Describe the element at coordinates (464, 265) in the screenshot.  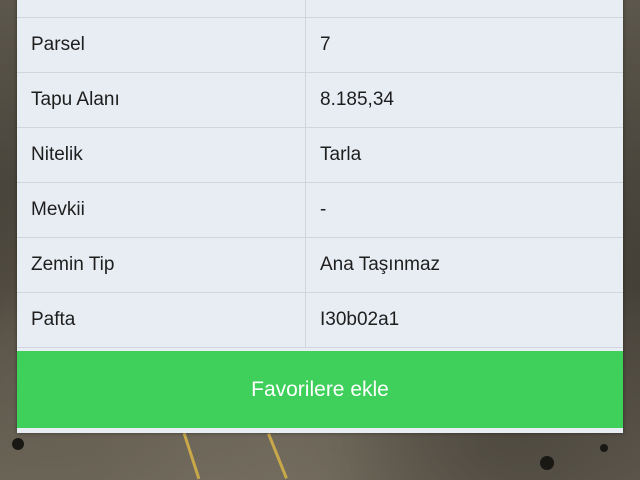
I see `row-value-zemin-tip: Ana Taşınmaz` at that location.